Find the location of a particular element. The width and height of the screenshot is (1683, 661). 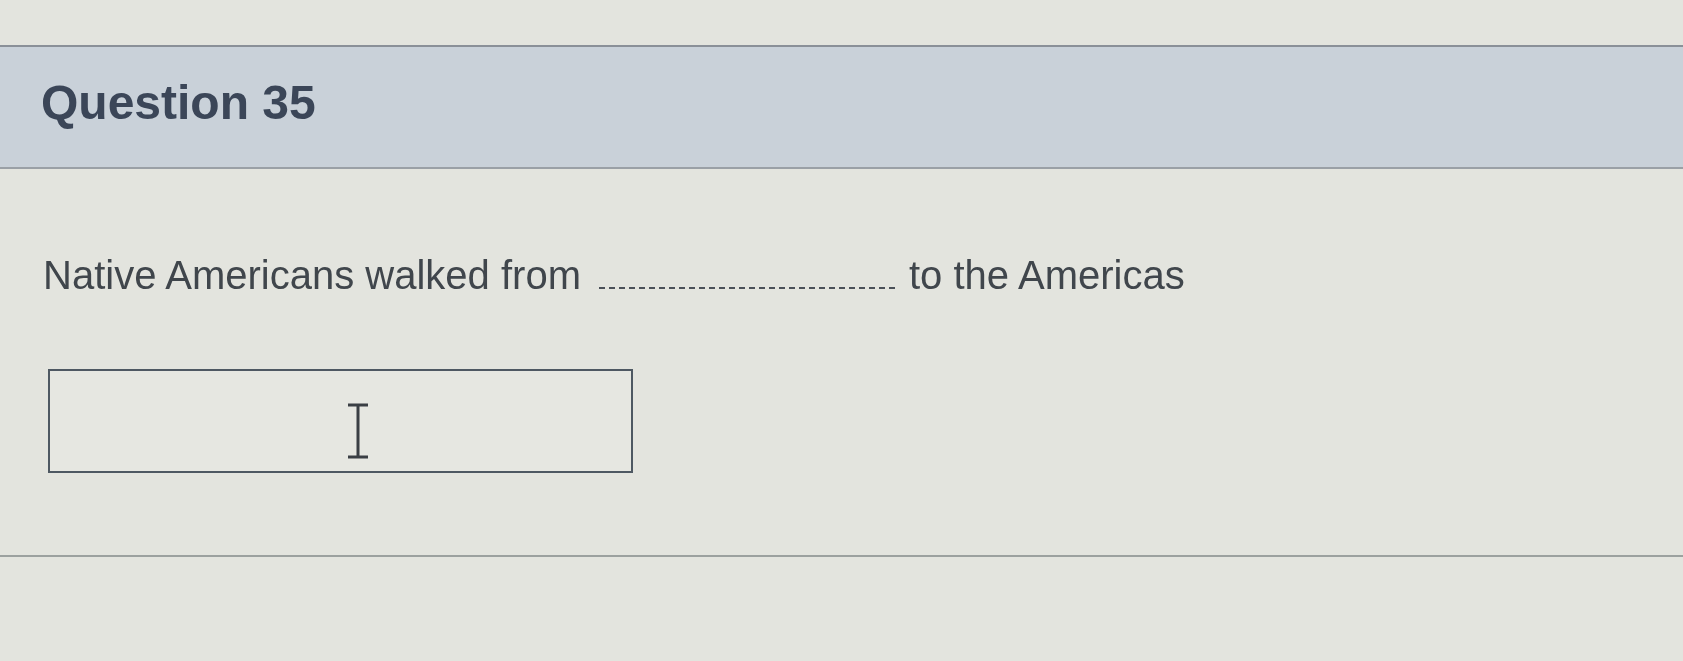

question-text: Native Americans walked from is located at coordinates (312, 275).